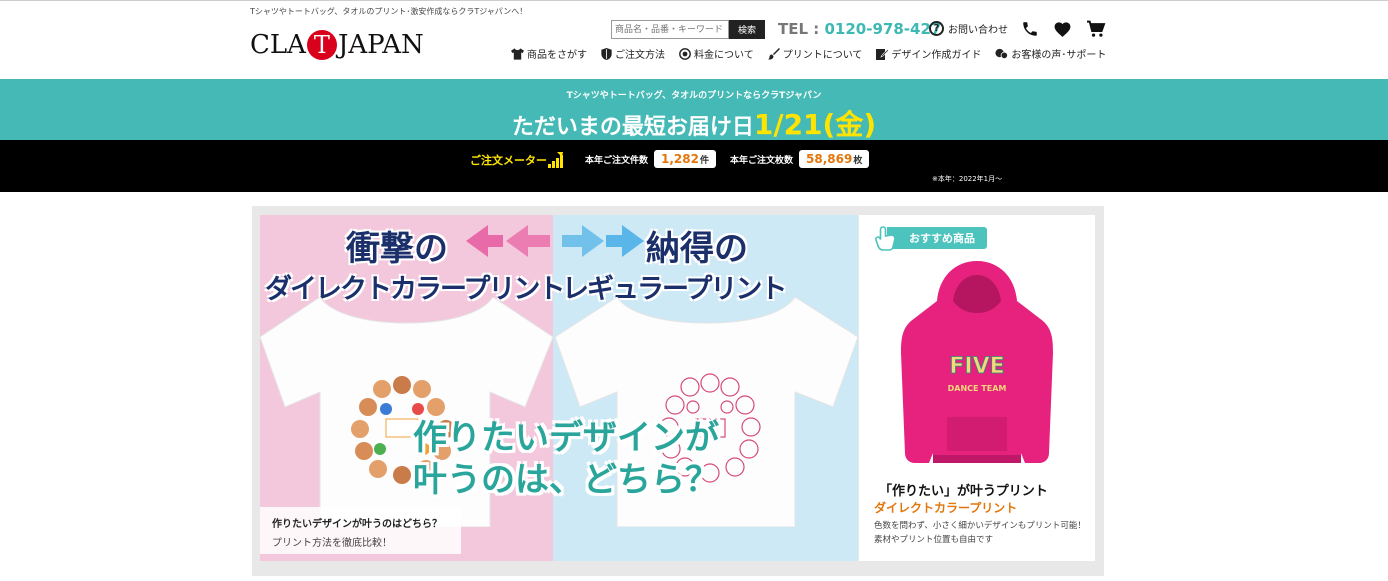  I want to click on nav-item-products: 商品をさがす, so click(549, 53).